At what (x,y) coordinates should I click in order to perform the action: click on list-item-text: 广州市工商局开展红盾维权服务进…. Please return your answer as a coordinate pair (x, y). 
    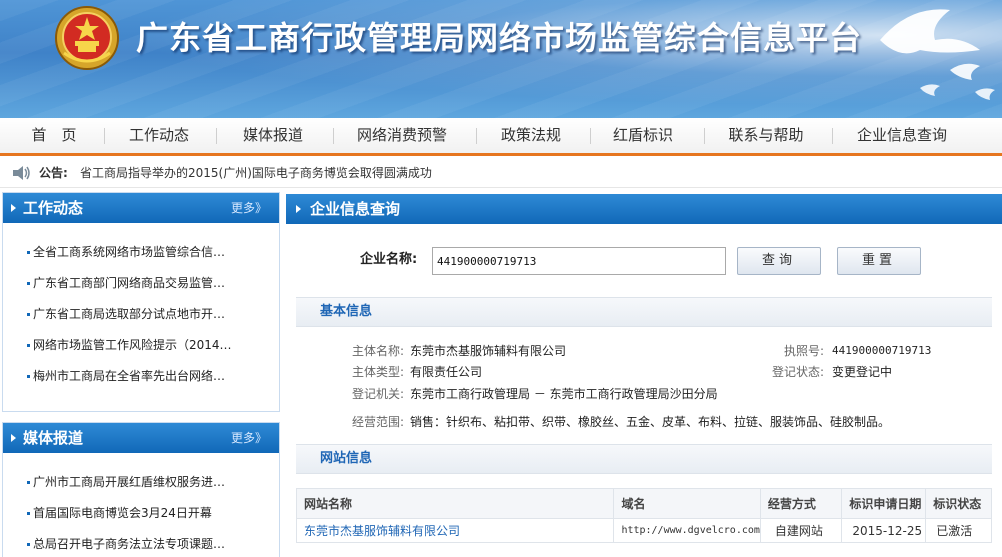
    Looking at the image, I should click on (129, 482).